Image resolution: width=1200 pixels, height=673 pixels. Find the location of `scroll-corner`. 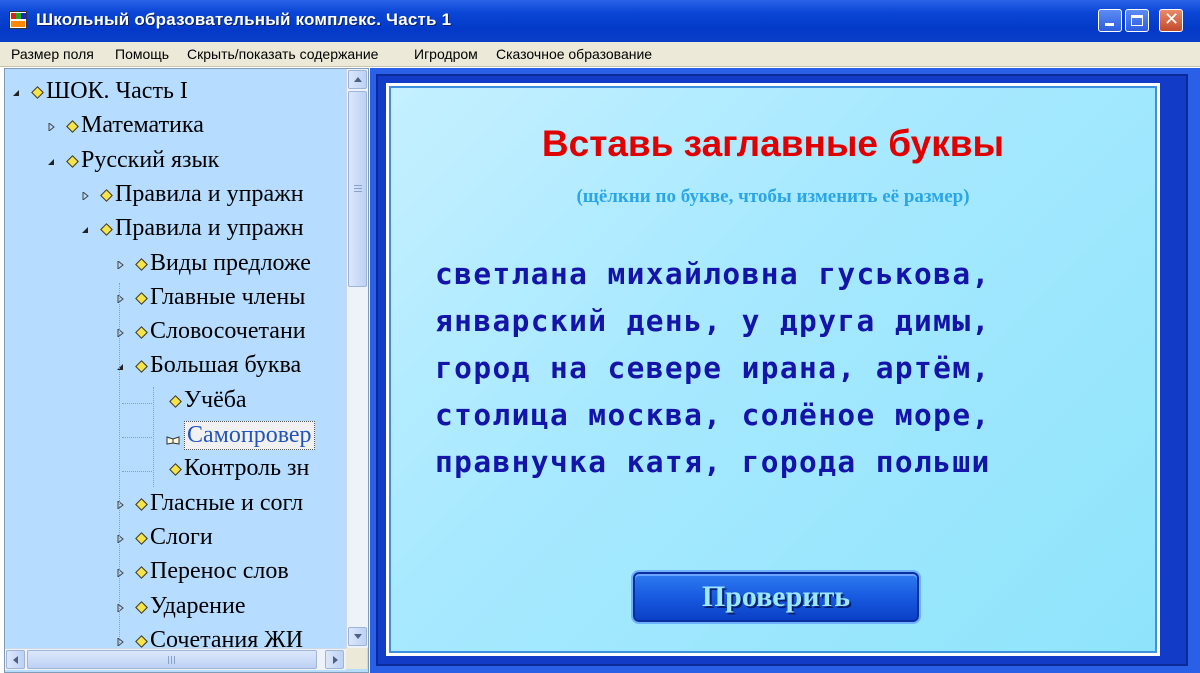

scroll-corner is located at coordinates (356, 658).